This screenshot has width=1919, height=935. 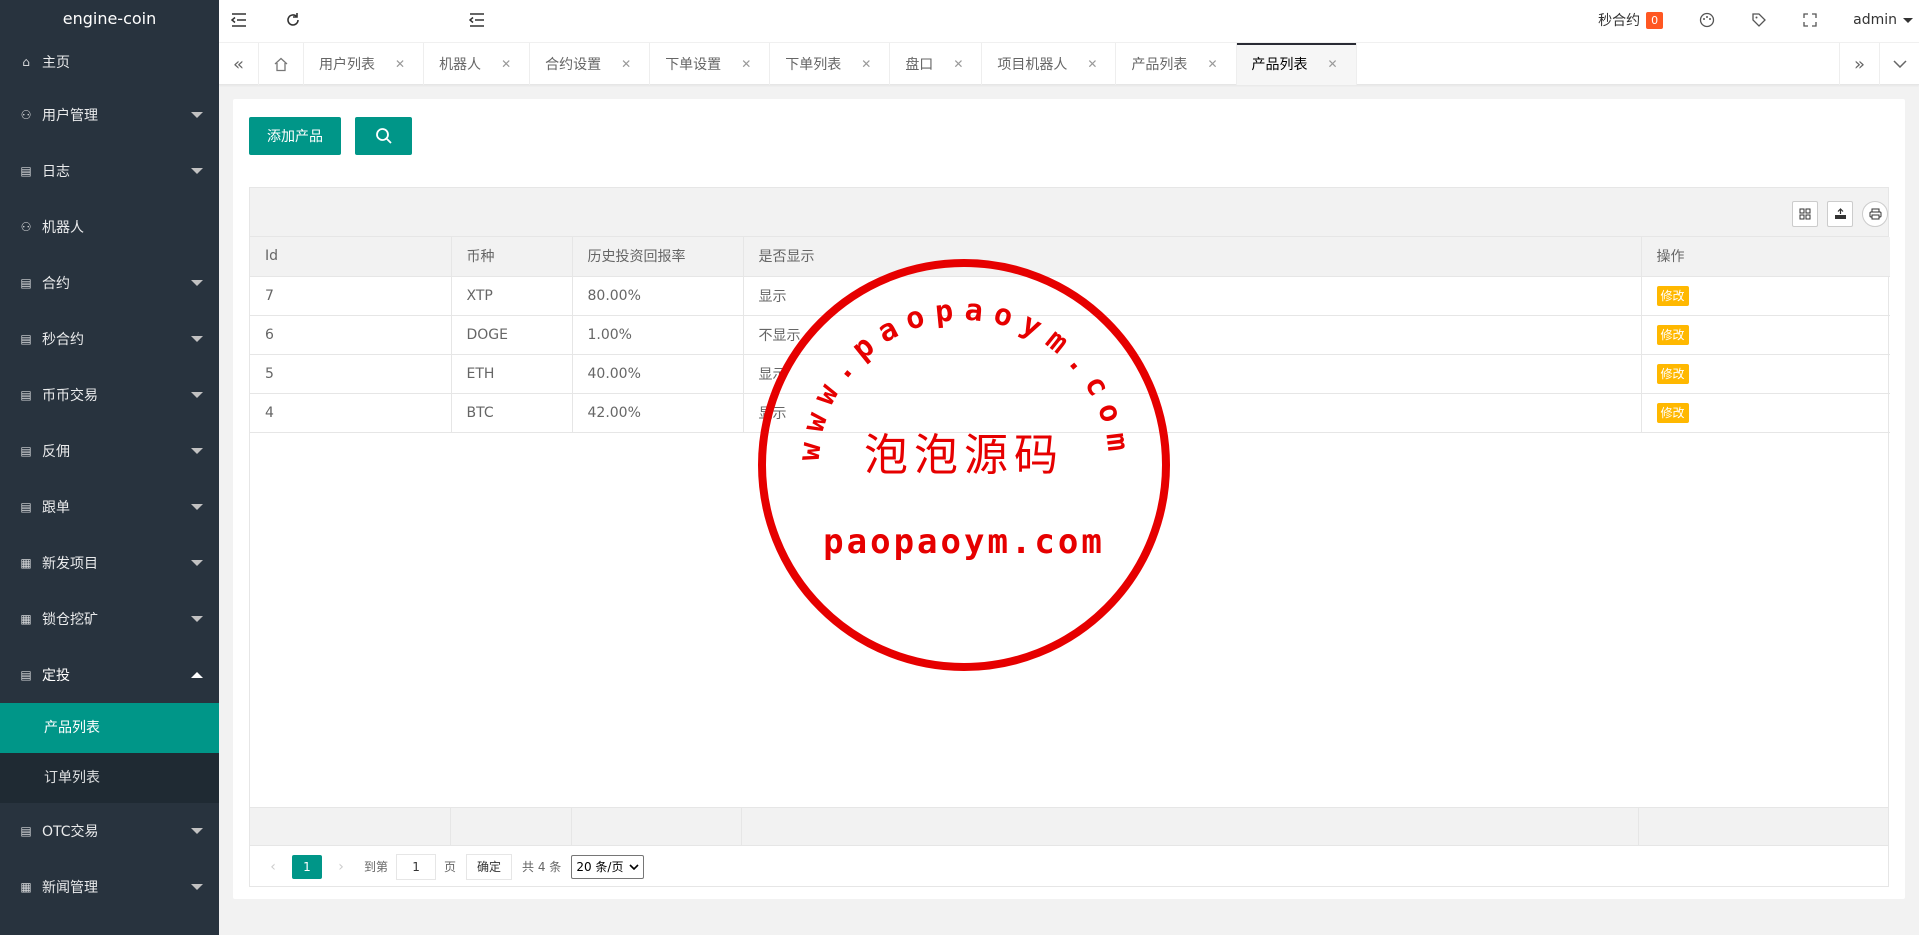 I want to click on user-icon: ⚇, so click(x=26, y=227).